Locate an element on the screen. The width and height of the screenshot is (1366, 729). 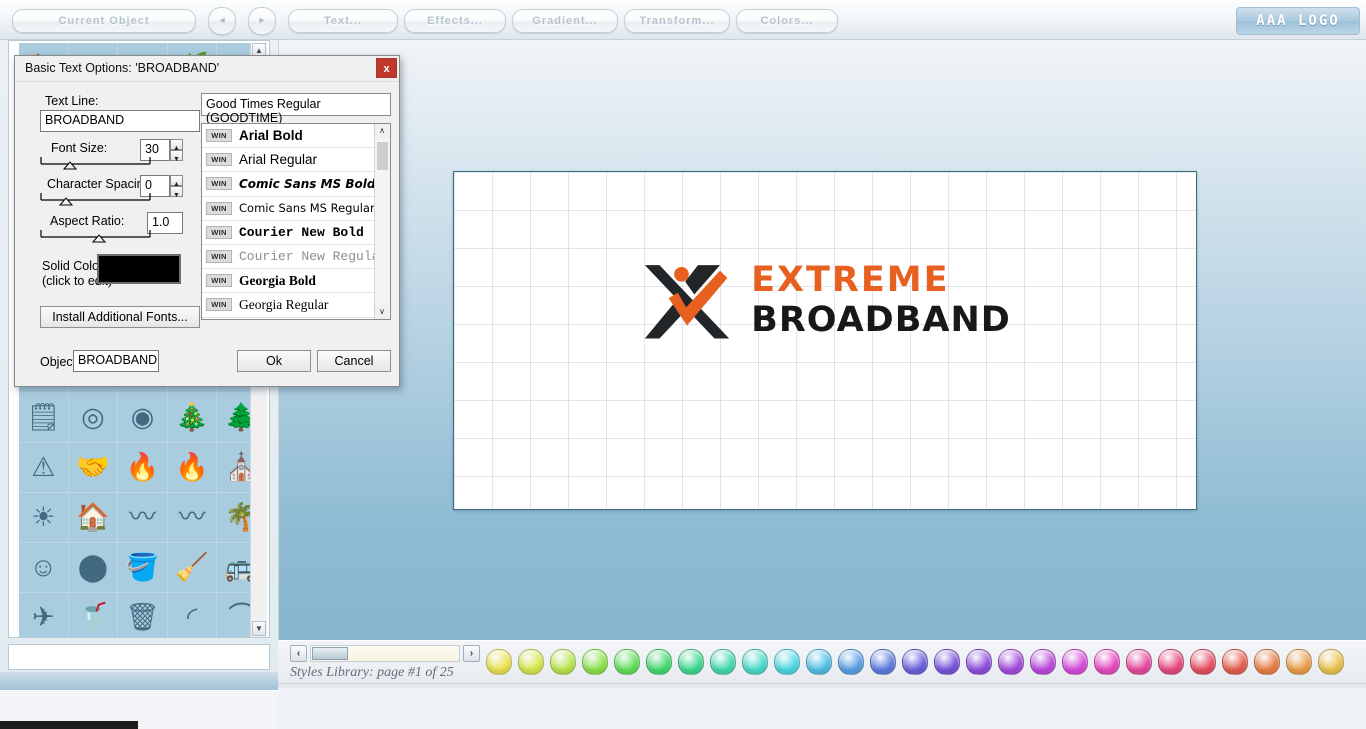
character-spacing-spin-up: ▲ is located at coordinates (176, 181).